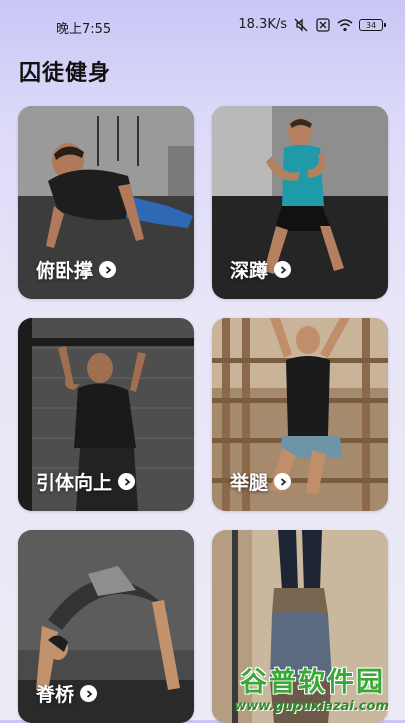 The width and height of the screenshot is (405, 723). What do you see at coordinates (372, 24) in the screenshot?
I see `battery-icon: 34` at bounding box center [372, 24].